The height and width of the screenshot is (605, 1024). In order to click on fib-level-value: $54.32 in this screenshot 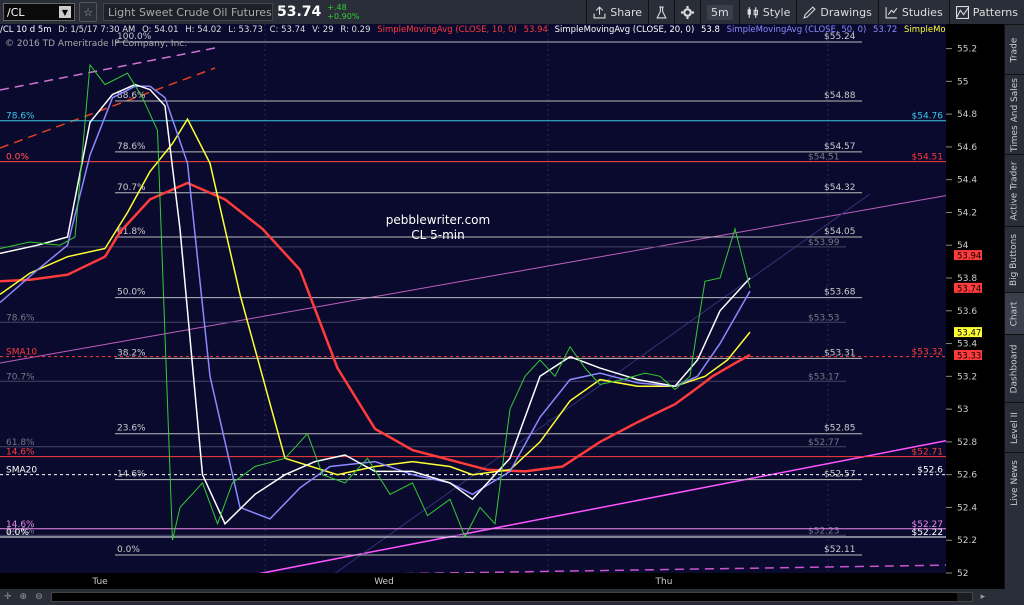, I will do `click(840, 188)`.